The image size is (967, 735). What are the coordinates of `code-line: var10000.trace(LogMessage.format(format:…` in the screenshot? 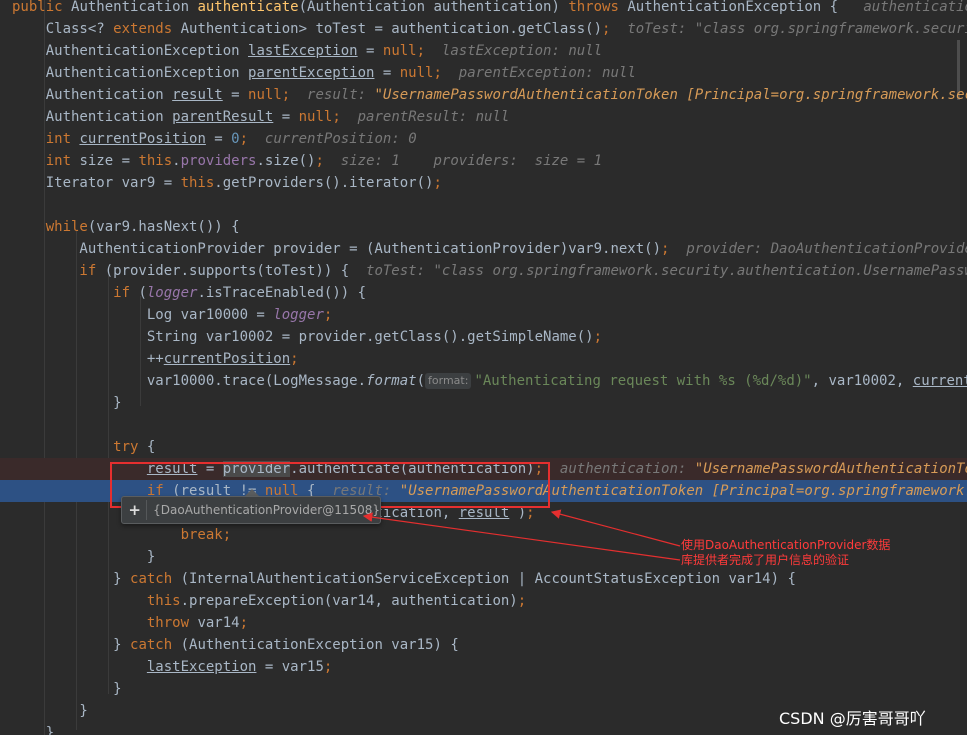 It's located at (483, 381).